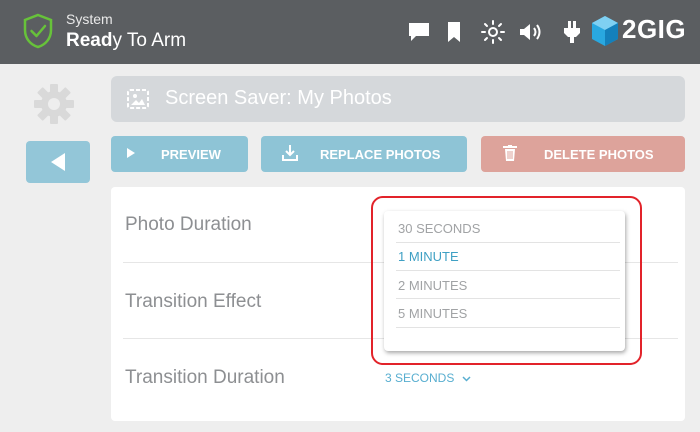  What do you see at coordinates (493, 32) in the screenshot?
I see `brightness-icon` at bounding box center [493, 32].